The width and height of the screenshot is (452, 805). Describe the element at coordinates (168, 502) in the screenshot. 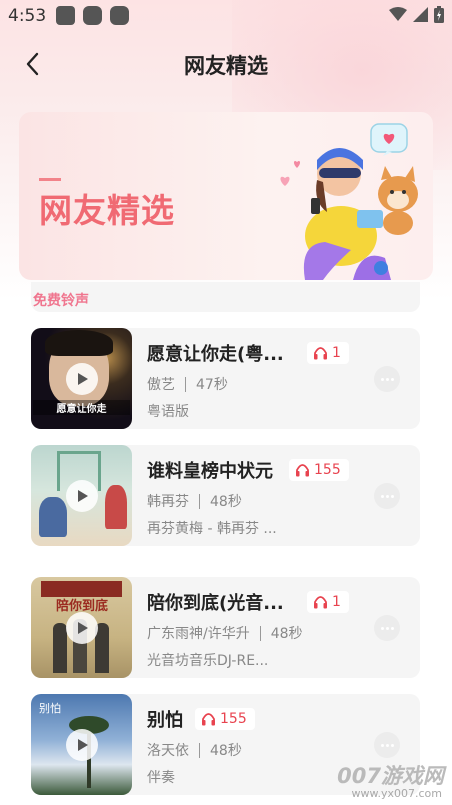

I see `artist-name: 韩再芬` at that location.